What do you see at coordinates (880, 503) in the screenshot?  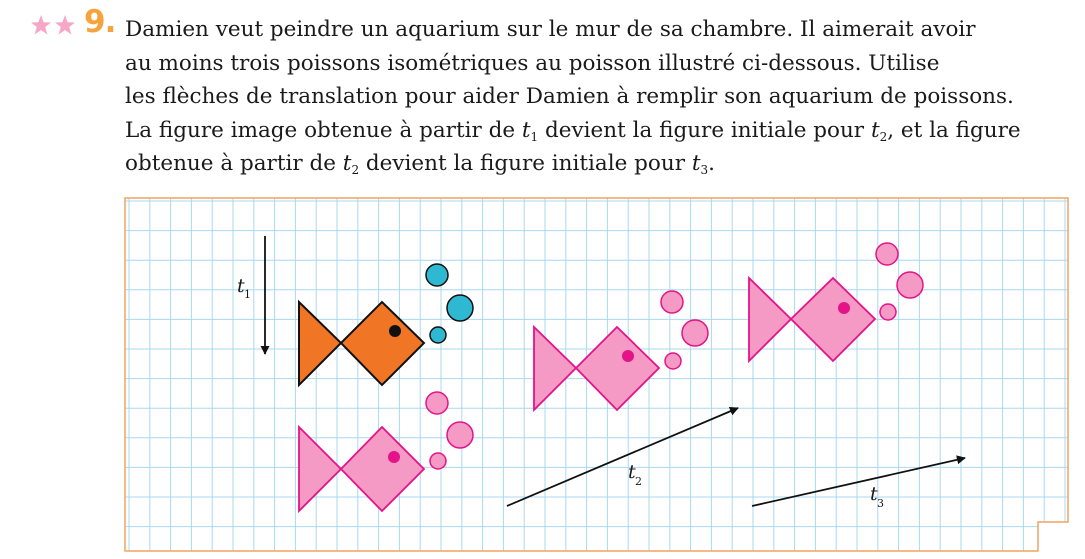 I see `svg-text: 3` at bounding box center [880, 503].